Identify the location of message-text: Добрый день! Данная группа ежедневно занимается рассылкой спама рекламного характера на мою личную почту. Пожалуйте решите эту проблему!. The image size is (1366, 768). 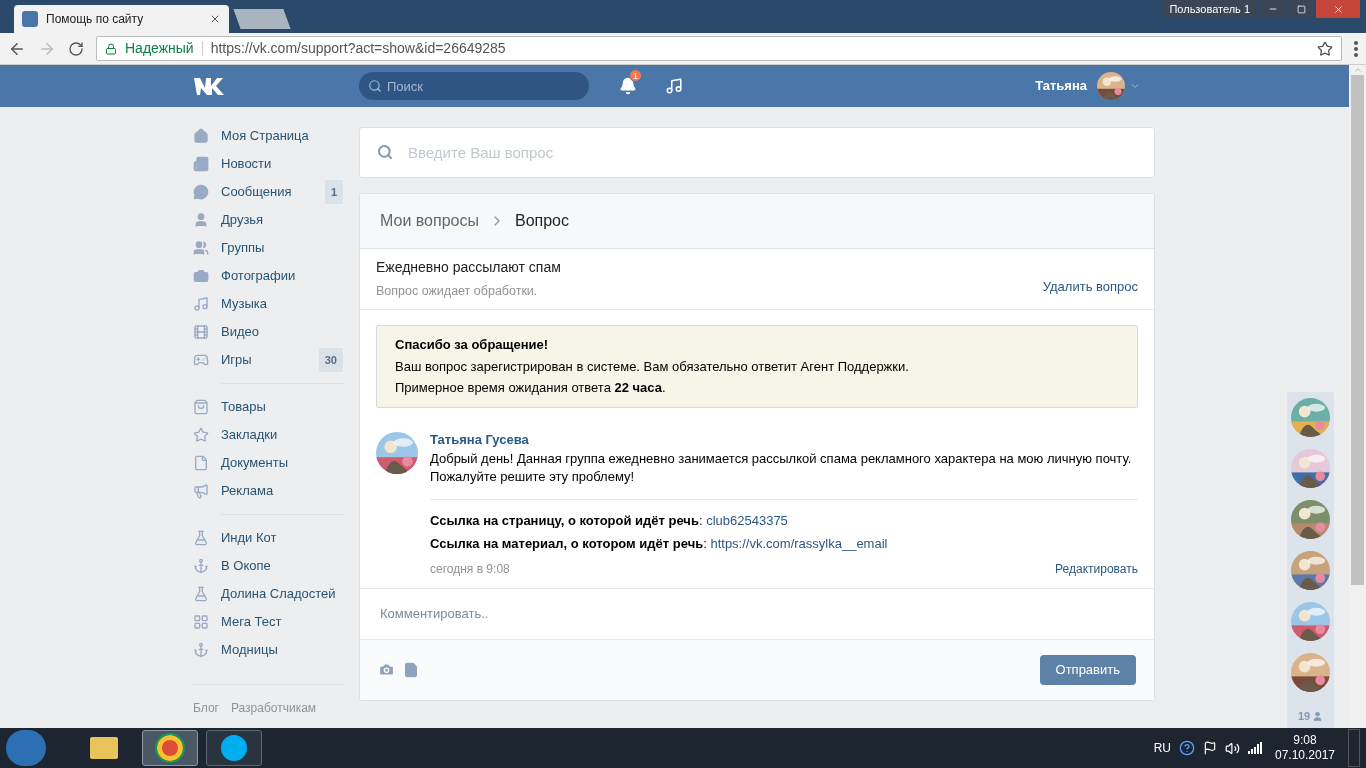
(781, 467).